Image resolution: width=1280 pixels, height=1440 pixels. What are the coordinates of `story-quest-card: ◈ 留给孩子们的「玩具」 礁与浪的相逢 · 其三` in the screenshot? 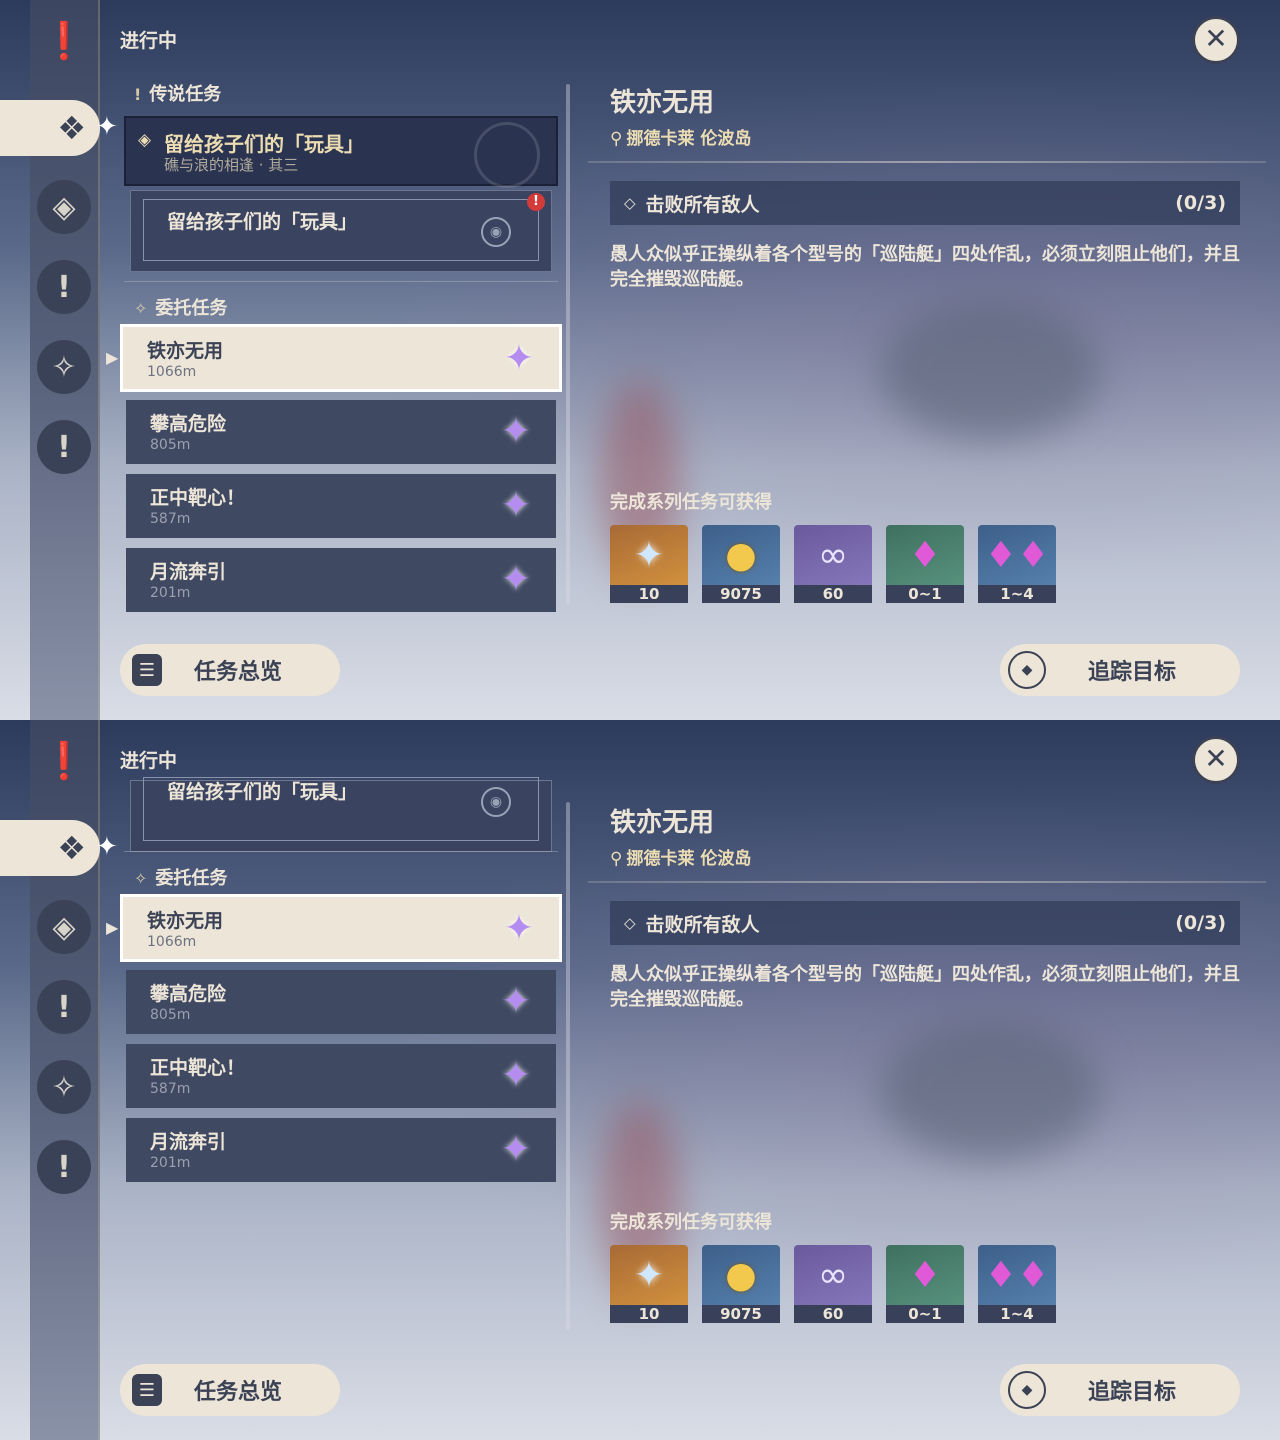 It's located at (341, 152).